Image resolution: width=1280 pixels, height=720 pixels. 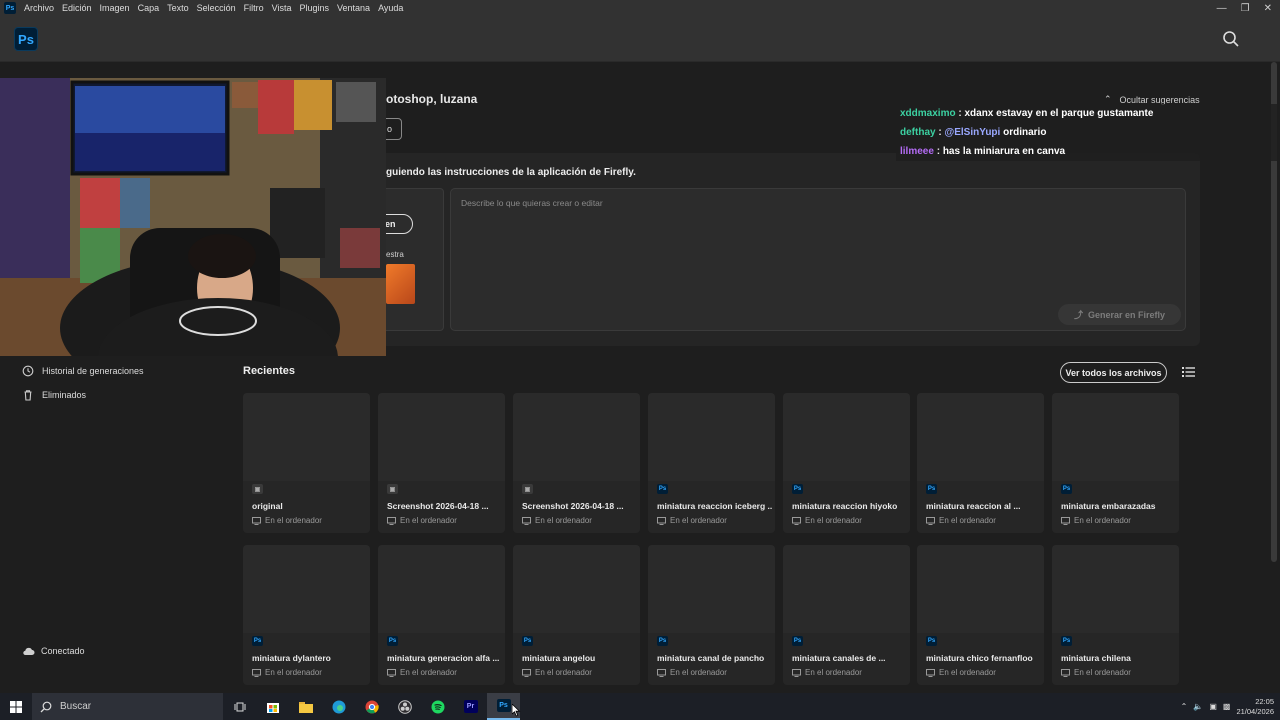 I want to click on image-file-icon: ▣, so click(x=392, y=489).